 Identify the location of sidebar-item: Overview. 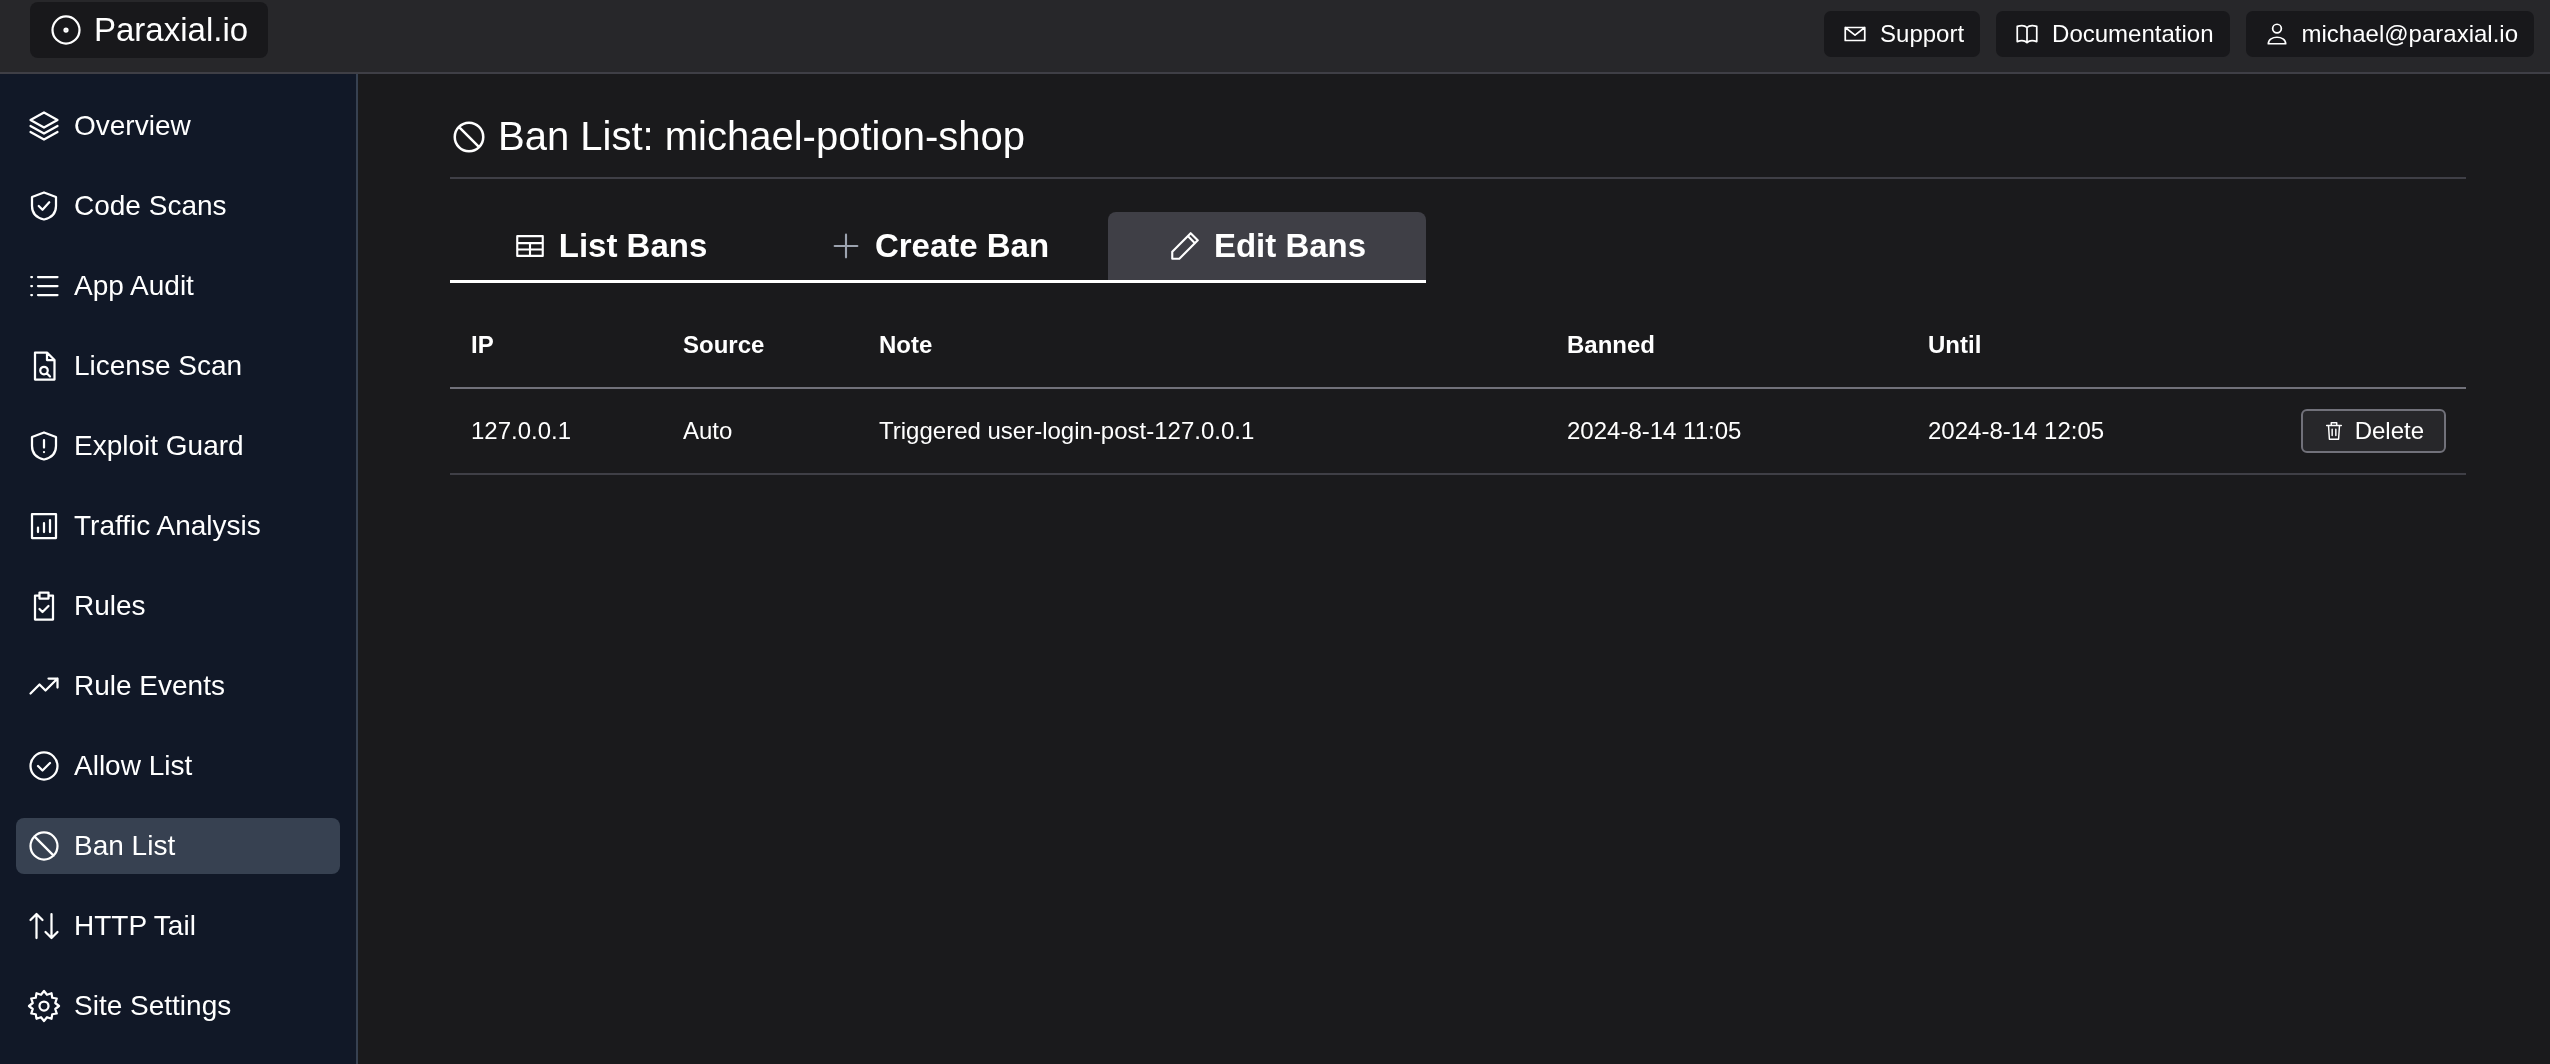
(178, 126).